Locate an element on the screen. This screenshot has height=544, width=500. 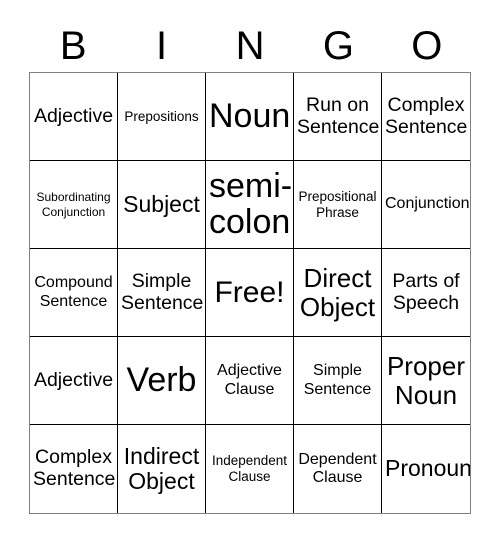
bingo-cell-label: Parts of Speech is located at coordinates (426, 291).